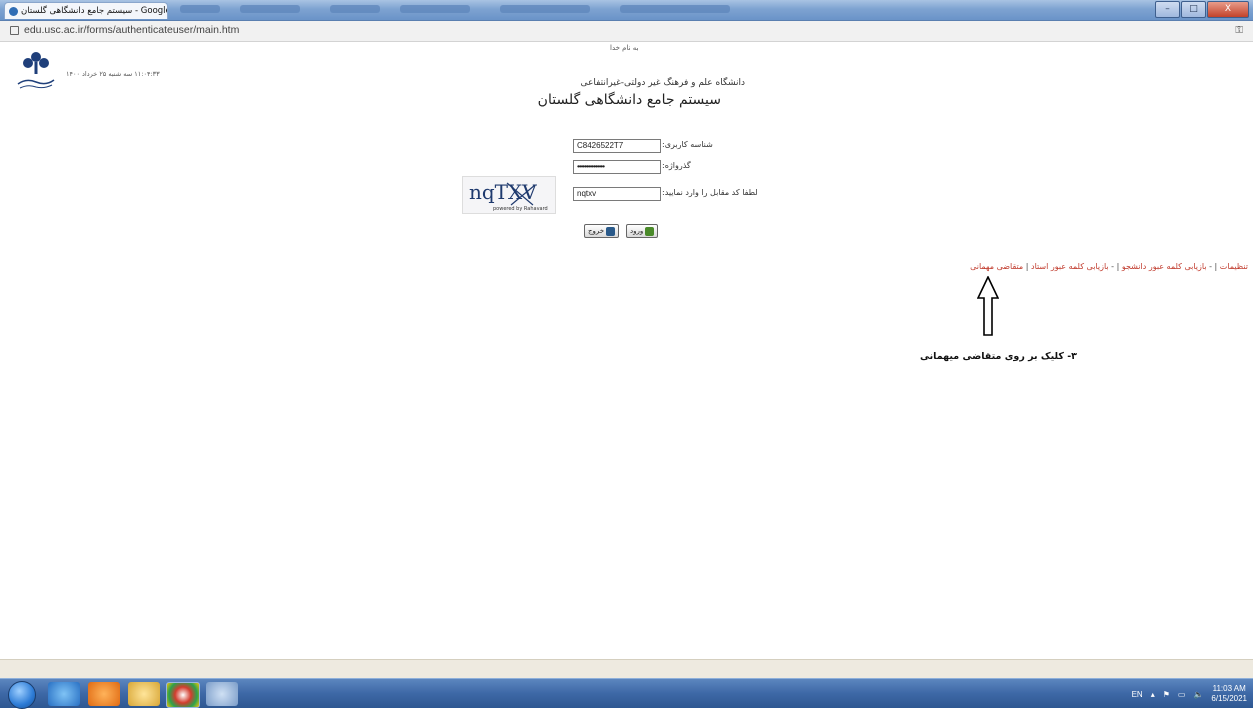 The height and width of the screenshot is (709, 1253). What do you see at coordinates (596, 231) in the screenshot?
I see `exit-button-label: خروج` at bounding box center [596, 231].